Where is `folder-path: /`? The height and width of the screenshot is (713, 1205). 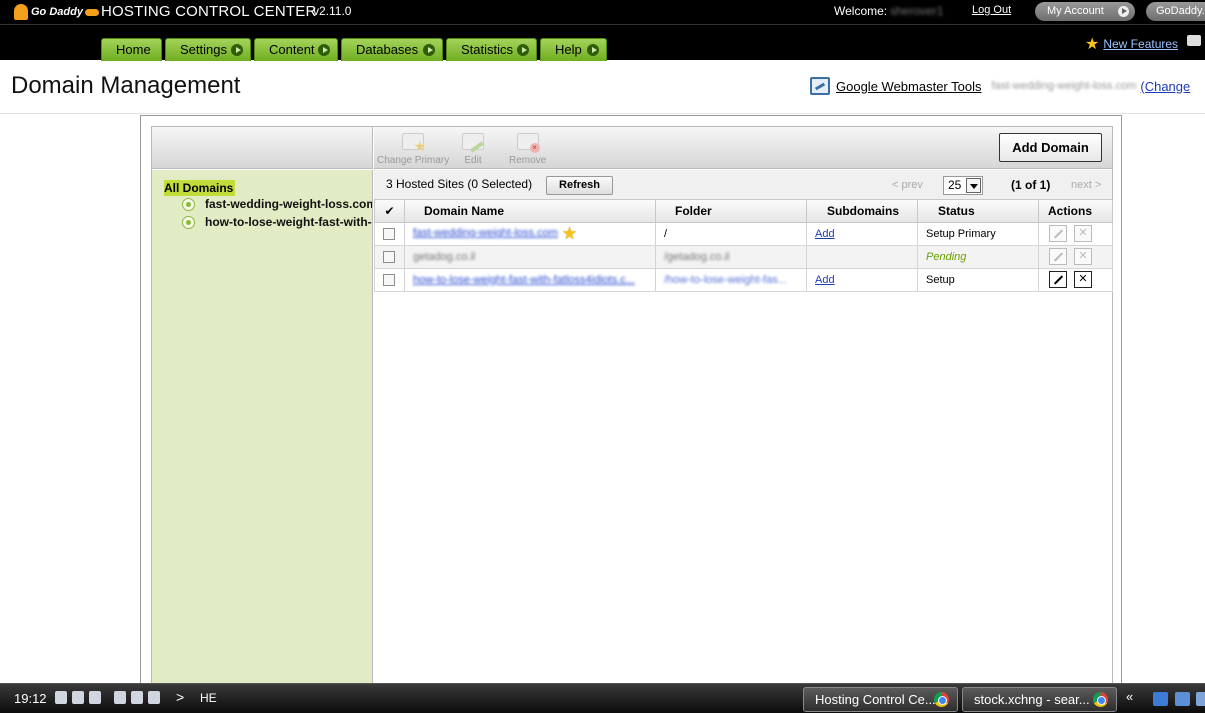
folder-path: / is located at coordinates (666, 233).